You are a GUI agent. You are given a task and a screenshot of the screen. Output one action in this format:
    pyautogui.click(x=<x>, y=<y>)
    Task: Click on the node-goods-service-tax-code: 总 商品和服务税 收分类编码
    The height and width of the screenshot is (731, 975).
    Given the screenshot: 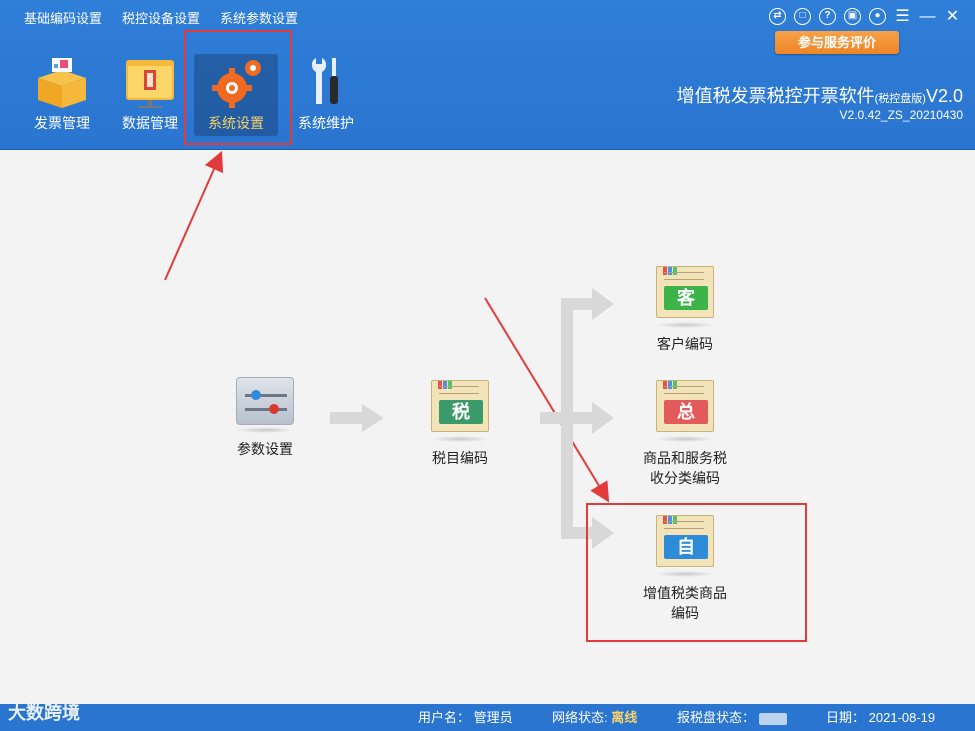 What is the action you would take?
    pyautogui.click(x=685, y=432)
    